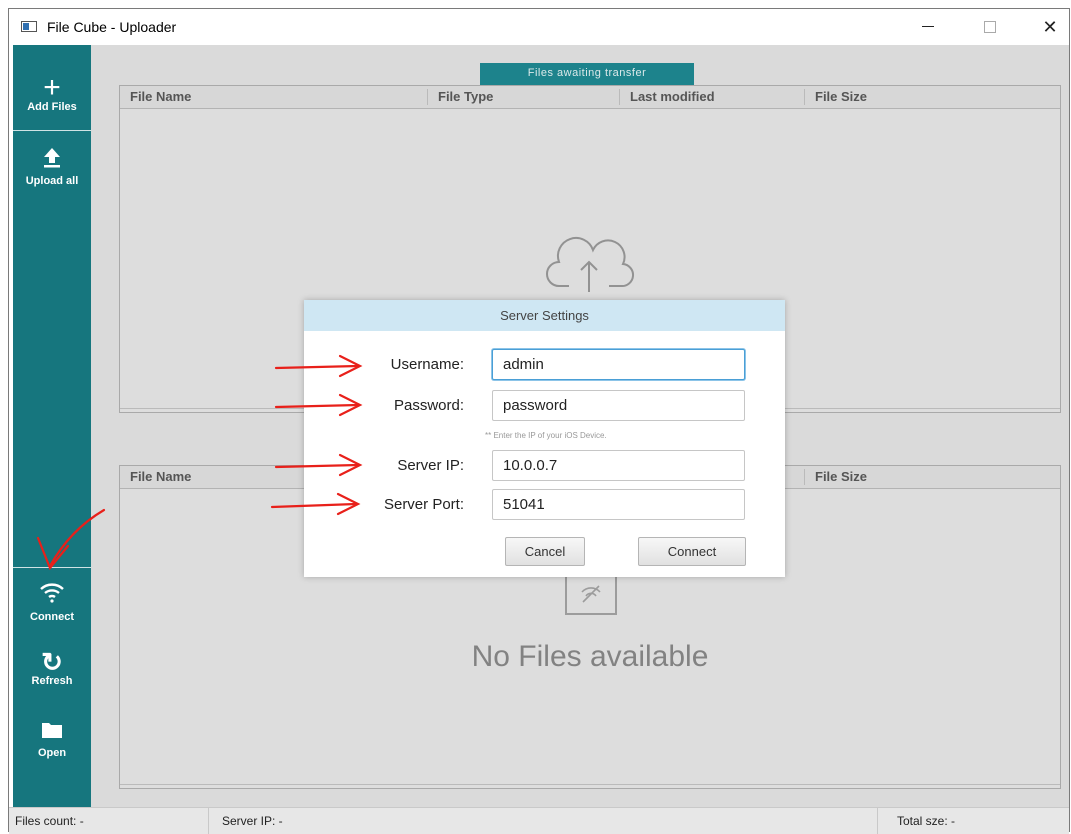 The width and height of the screenshot is (1071, 834). I want to click on arrow-to-connect, so click(71, 539).